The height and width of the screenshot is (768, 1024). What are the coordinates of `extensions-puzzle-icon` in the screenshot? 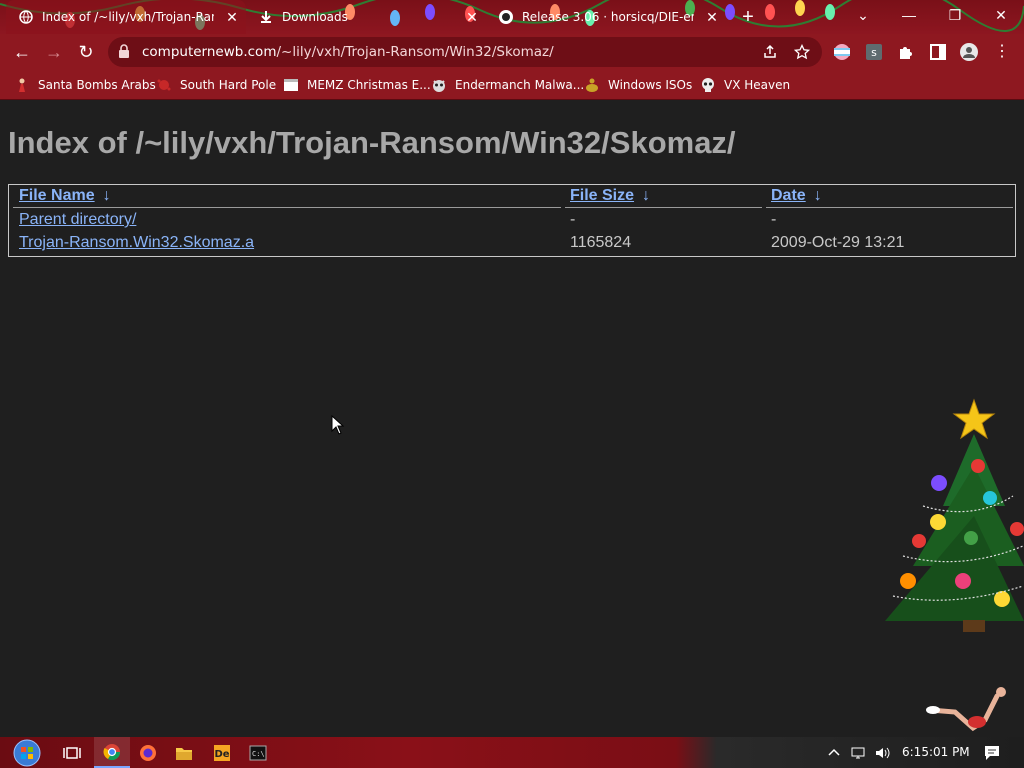 It's located at (906, 52).